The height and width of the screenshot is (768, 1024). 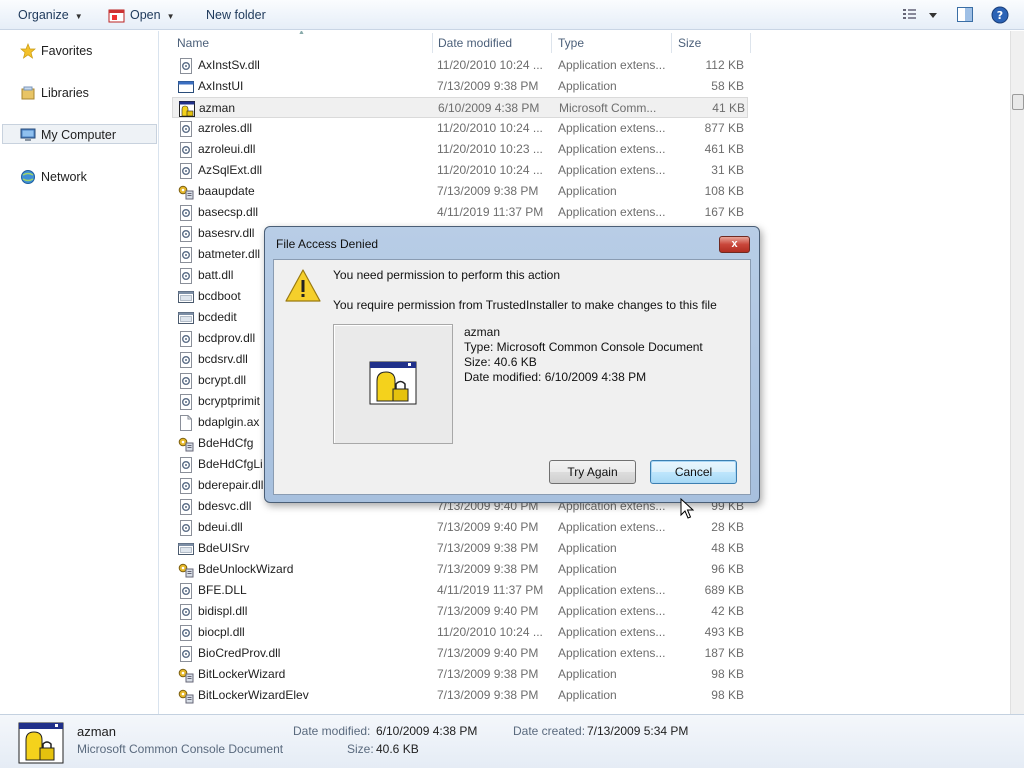 What do you see at coordinates (689, 43) in the screenshot?
I see `column-header-size: Size` at bounding box center [689, 43].